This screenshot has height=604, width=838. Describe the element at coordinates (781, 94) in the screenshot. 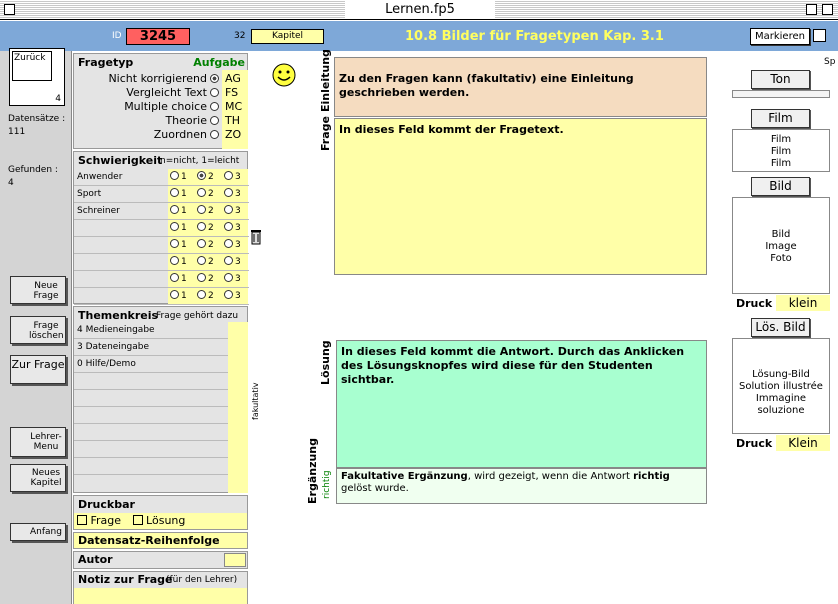

I see `sound-field` at that location.